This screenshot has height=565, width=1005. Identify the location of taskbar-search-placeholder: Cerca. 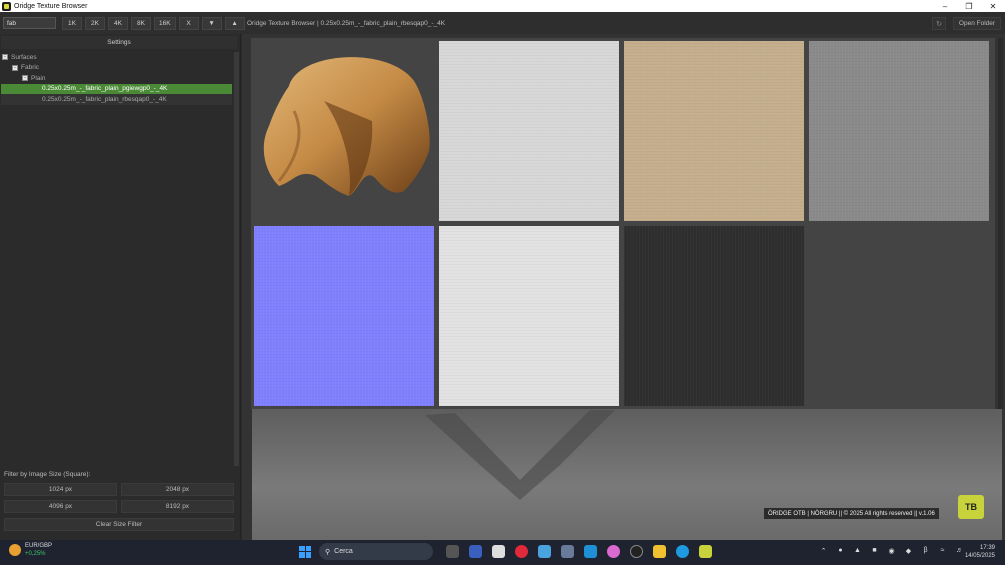
(343, 551).